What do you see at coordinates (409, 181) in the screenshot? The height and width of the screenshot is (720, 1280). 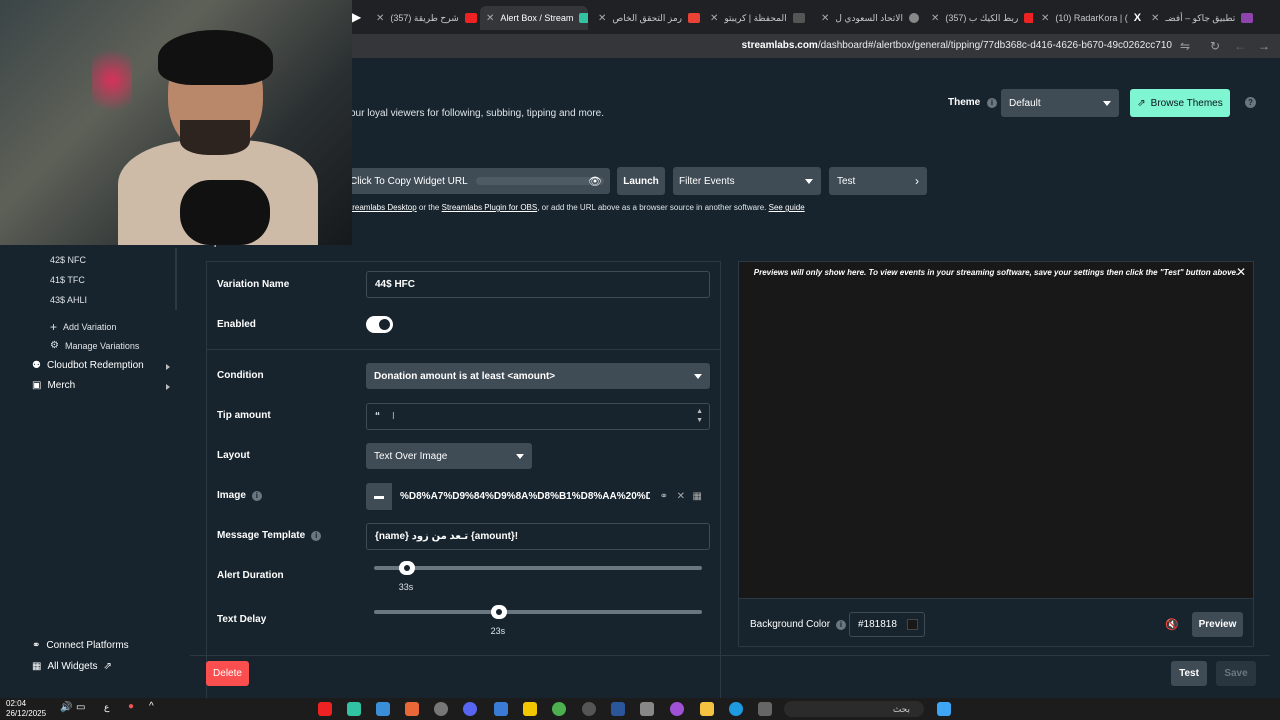 I see `copy-url-label: Click To Copy Widget URL` at bounding box center [409, 181].